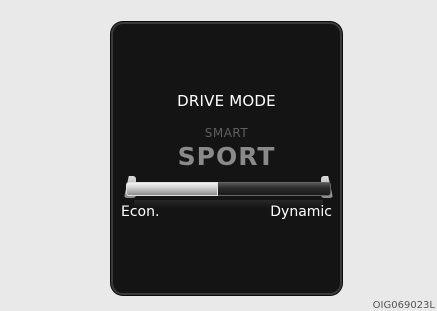 The width and height of the screenshot is (437, 311). Describe the element at coordinates (140, 212) in the screenshot. I see `econ-label: Econ.` at that location.